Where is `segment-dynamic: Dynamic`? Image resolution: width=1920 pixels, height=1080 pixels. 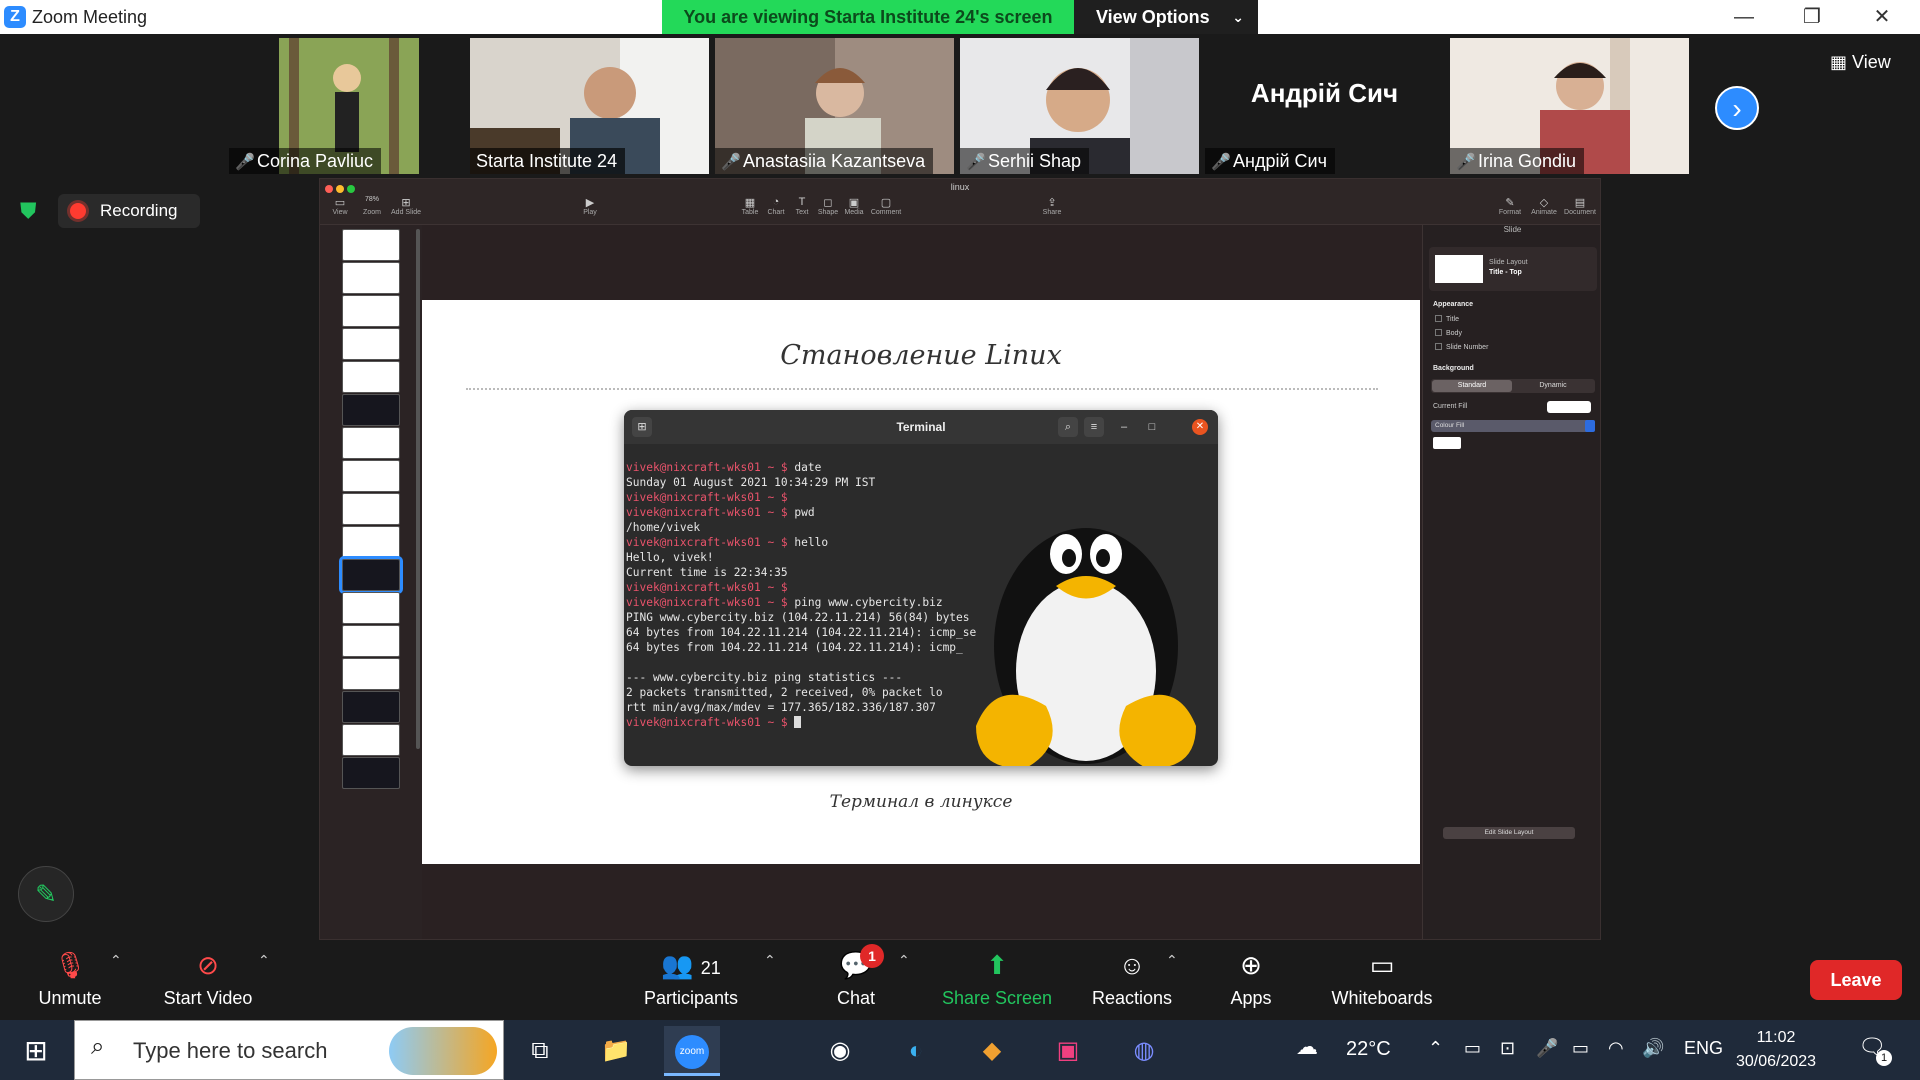
segment-dynamic: Dynamic is located at coordinates (1553, 386).